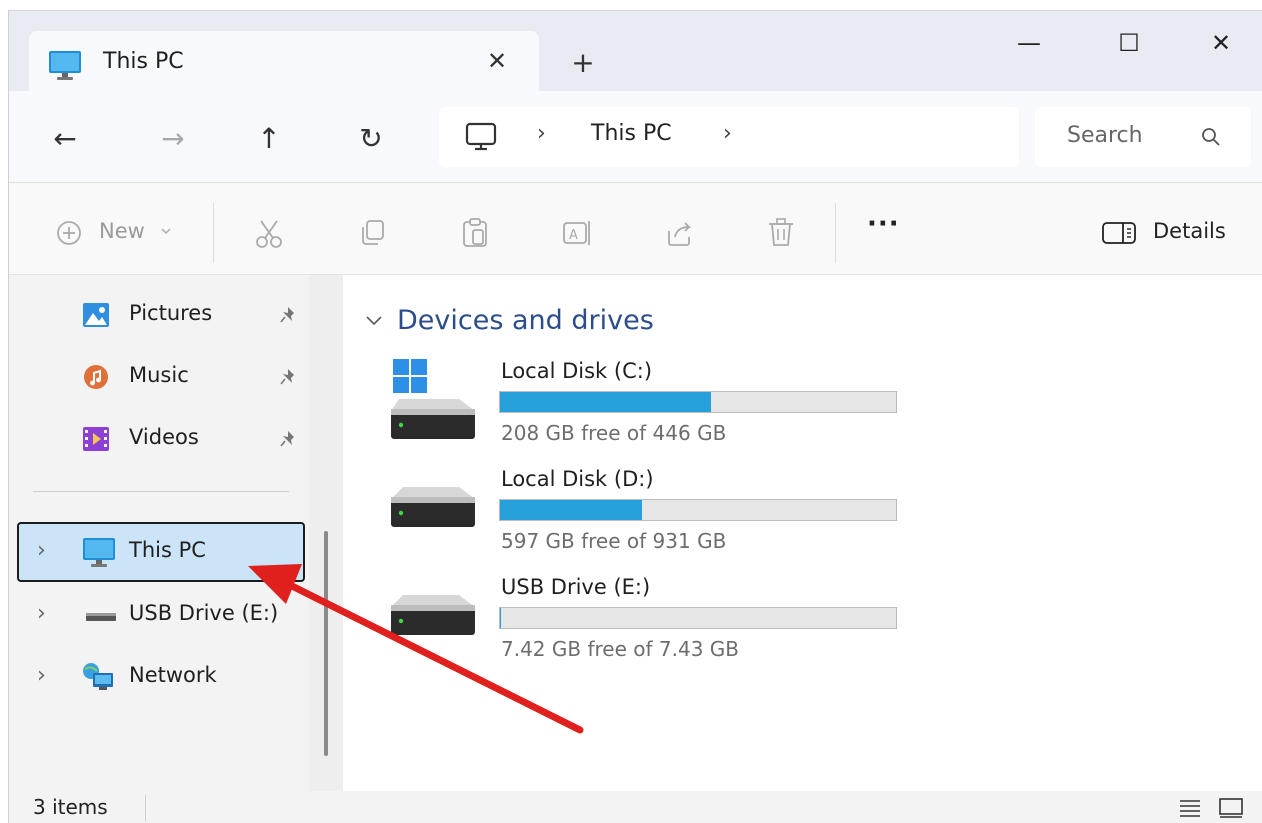 This screenshot has width=1262, height=823. Describe the element at coordinates (525, 320) in the screenshot. I see `group-header-devices-and-drives: Devices and drives` at that location.